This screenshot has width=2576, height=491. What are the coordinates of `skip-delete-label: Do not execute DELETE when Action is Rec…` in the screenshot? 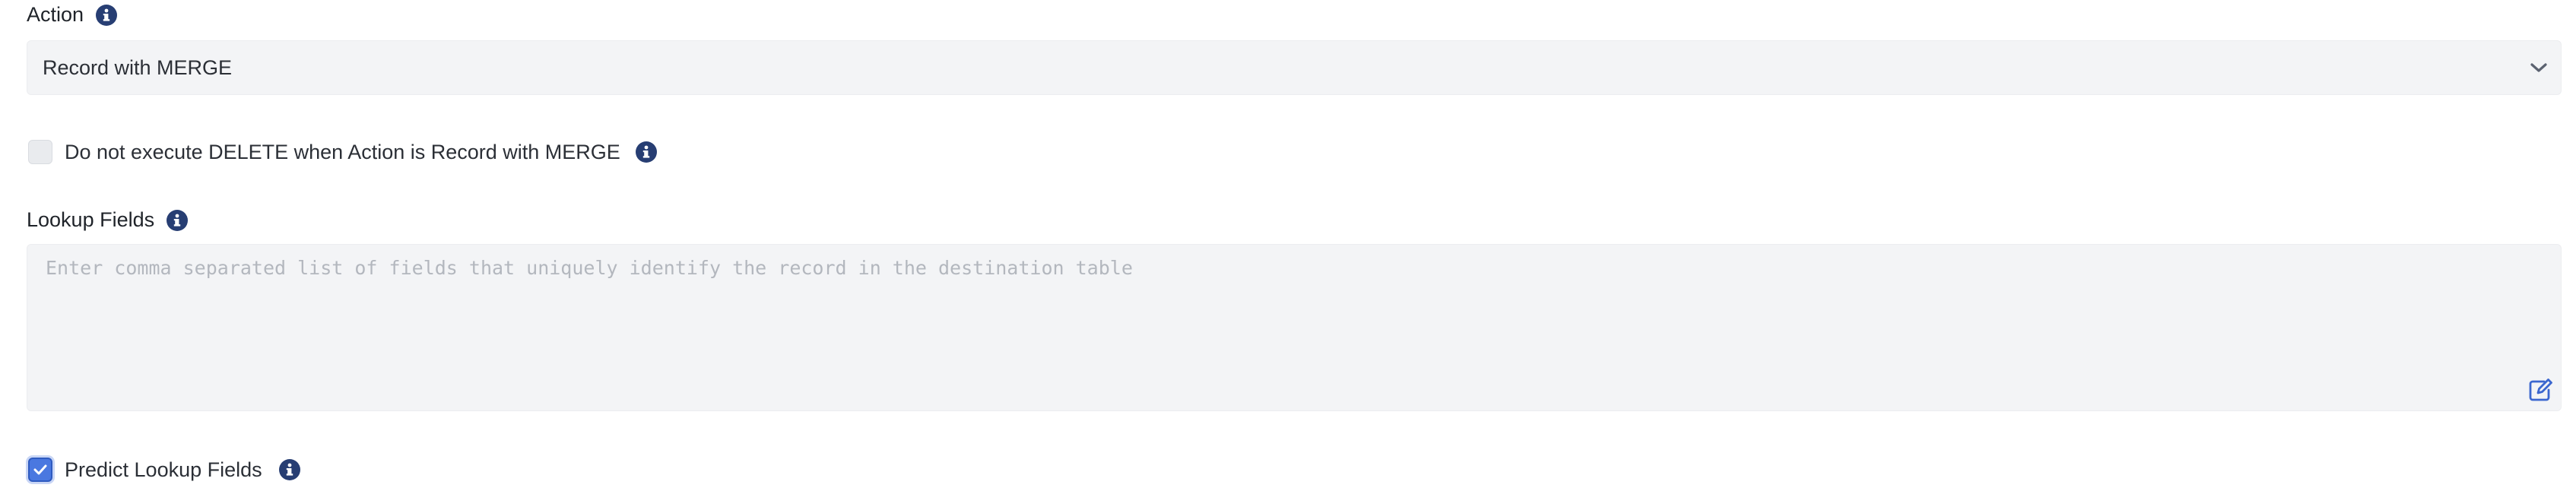 It's located at (342, 152).